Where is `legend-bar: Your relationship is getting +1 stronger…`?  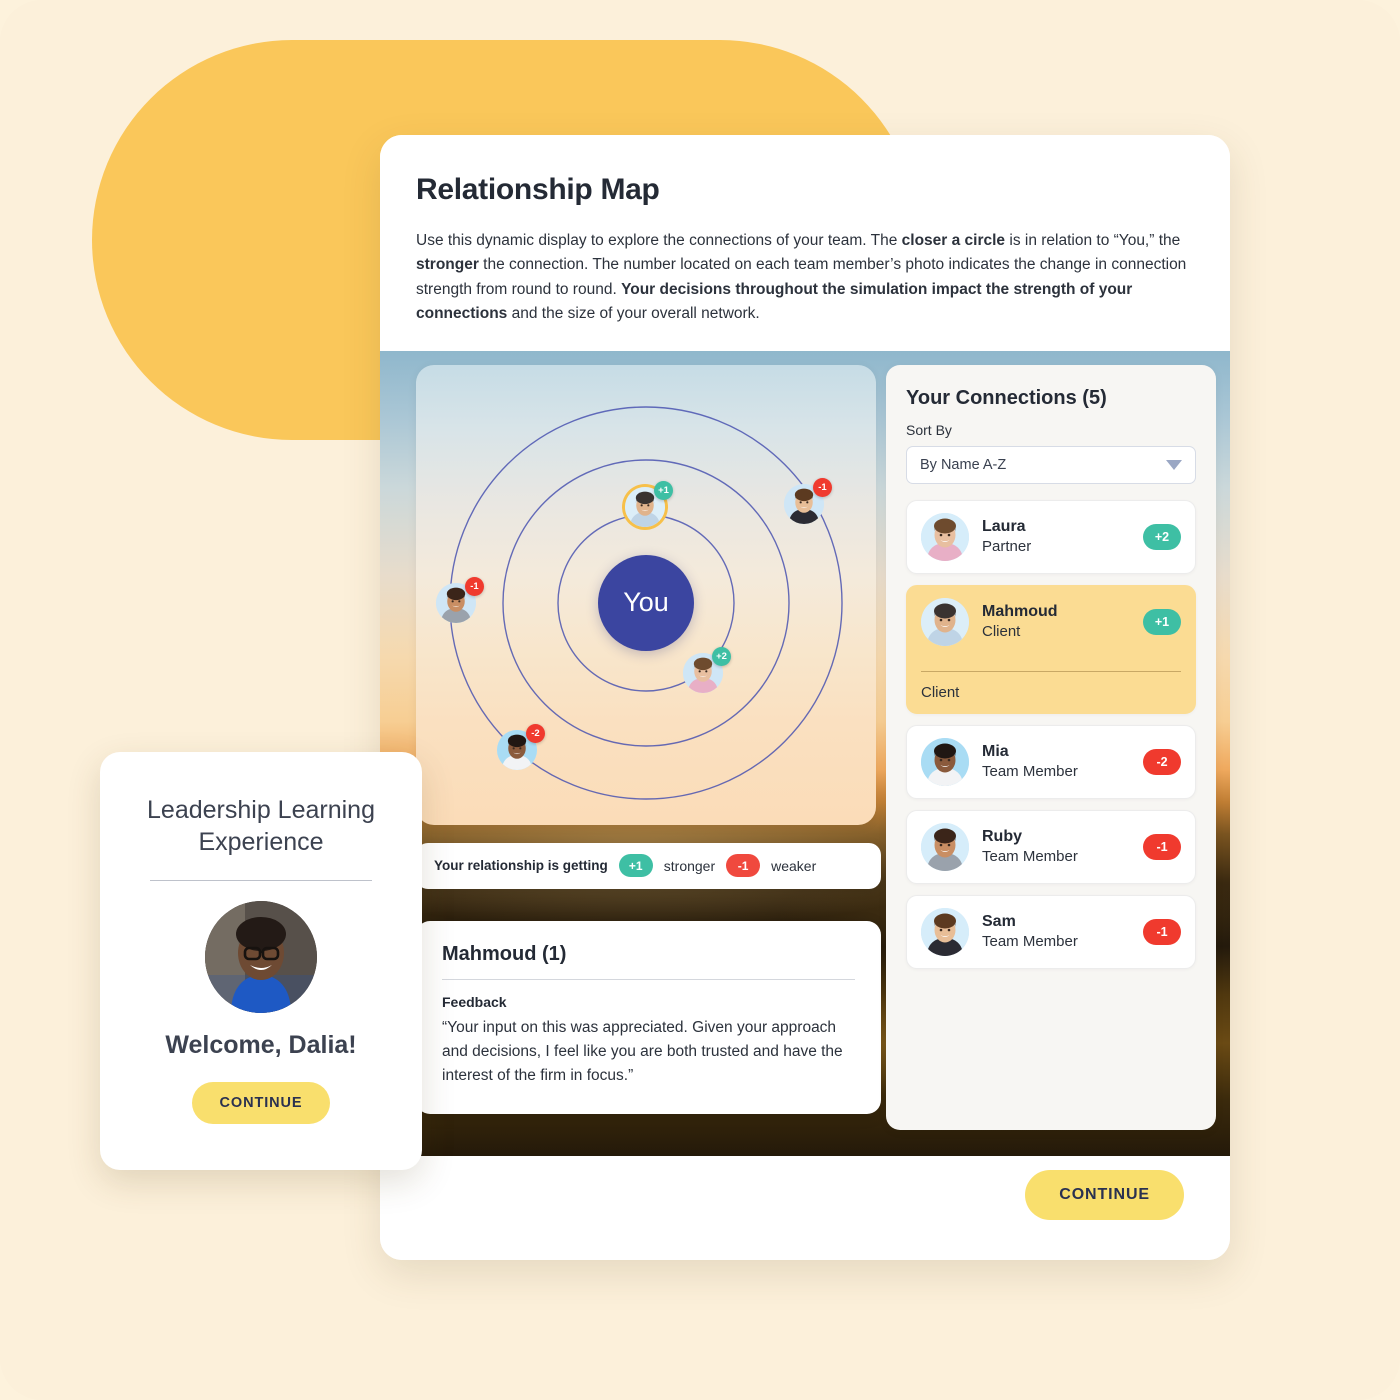 legend-bar: Your relationship is getting +1 stronger… is located at coordinates (648, 865).